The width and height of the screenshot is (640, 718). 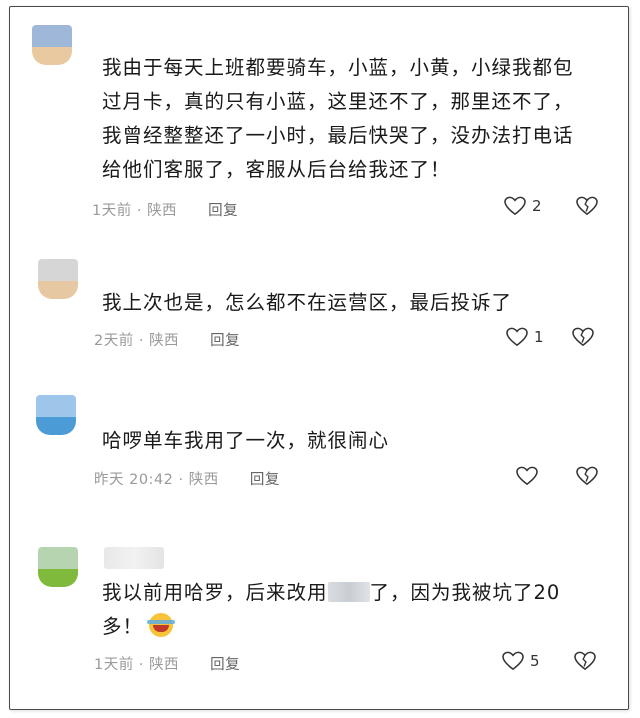 What do you see at coordinates (307, 302) in the screenshot?
I see `comment-text: 我上次也是，怎么都不在运营区，最后投诉了` at bounding box center [307, 302].